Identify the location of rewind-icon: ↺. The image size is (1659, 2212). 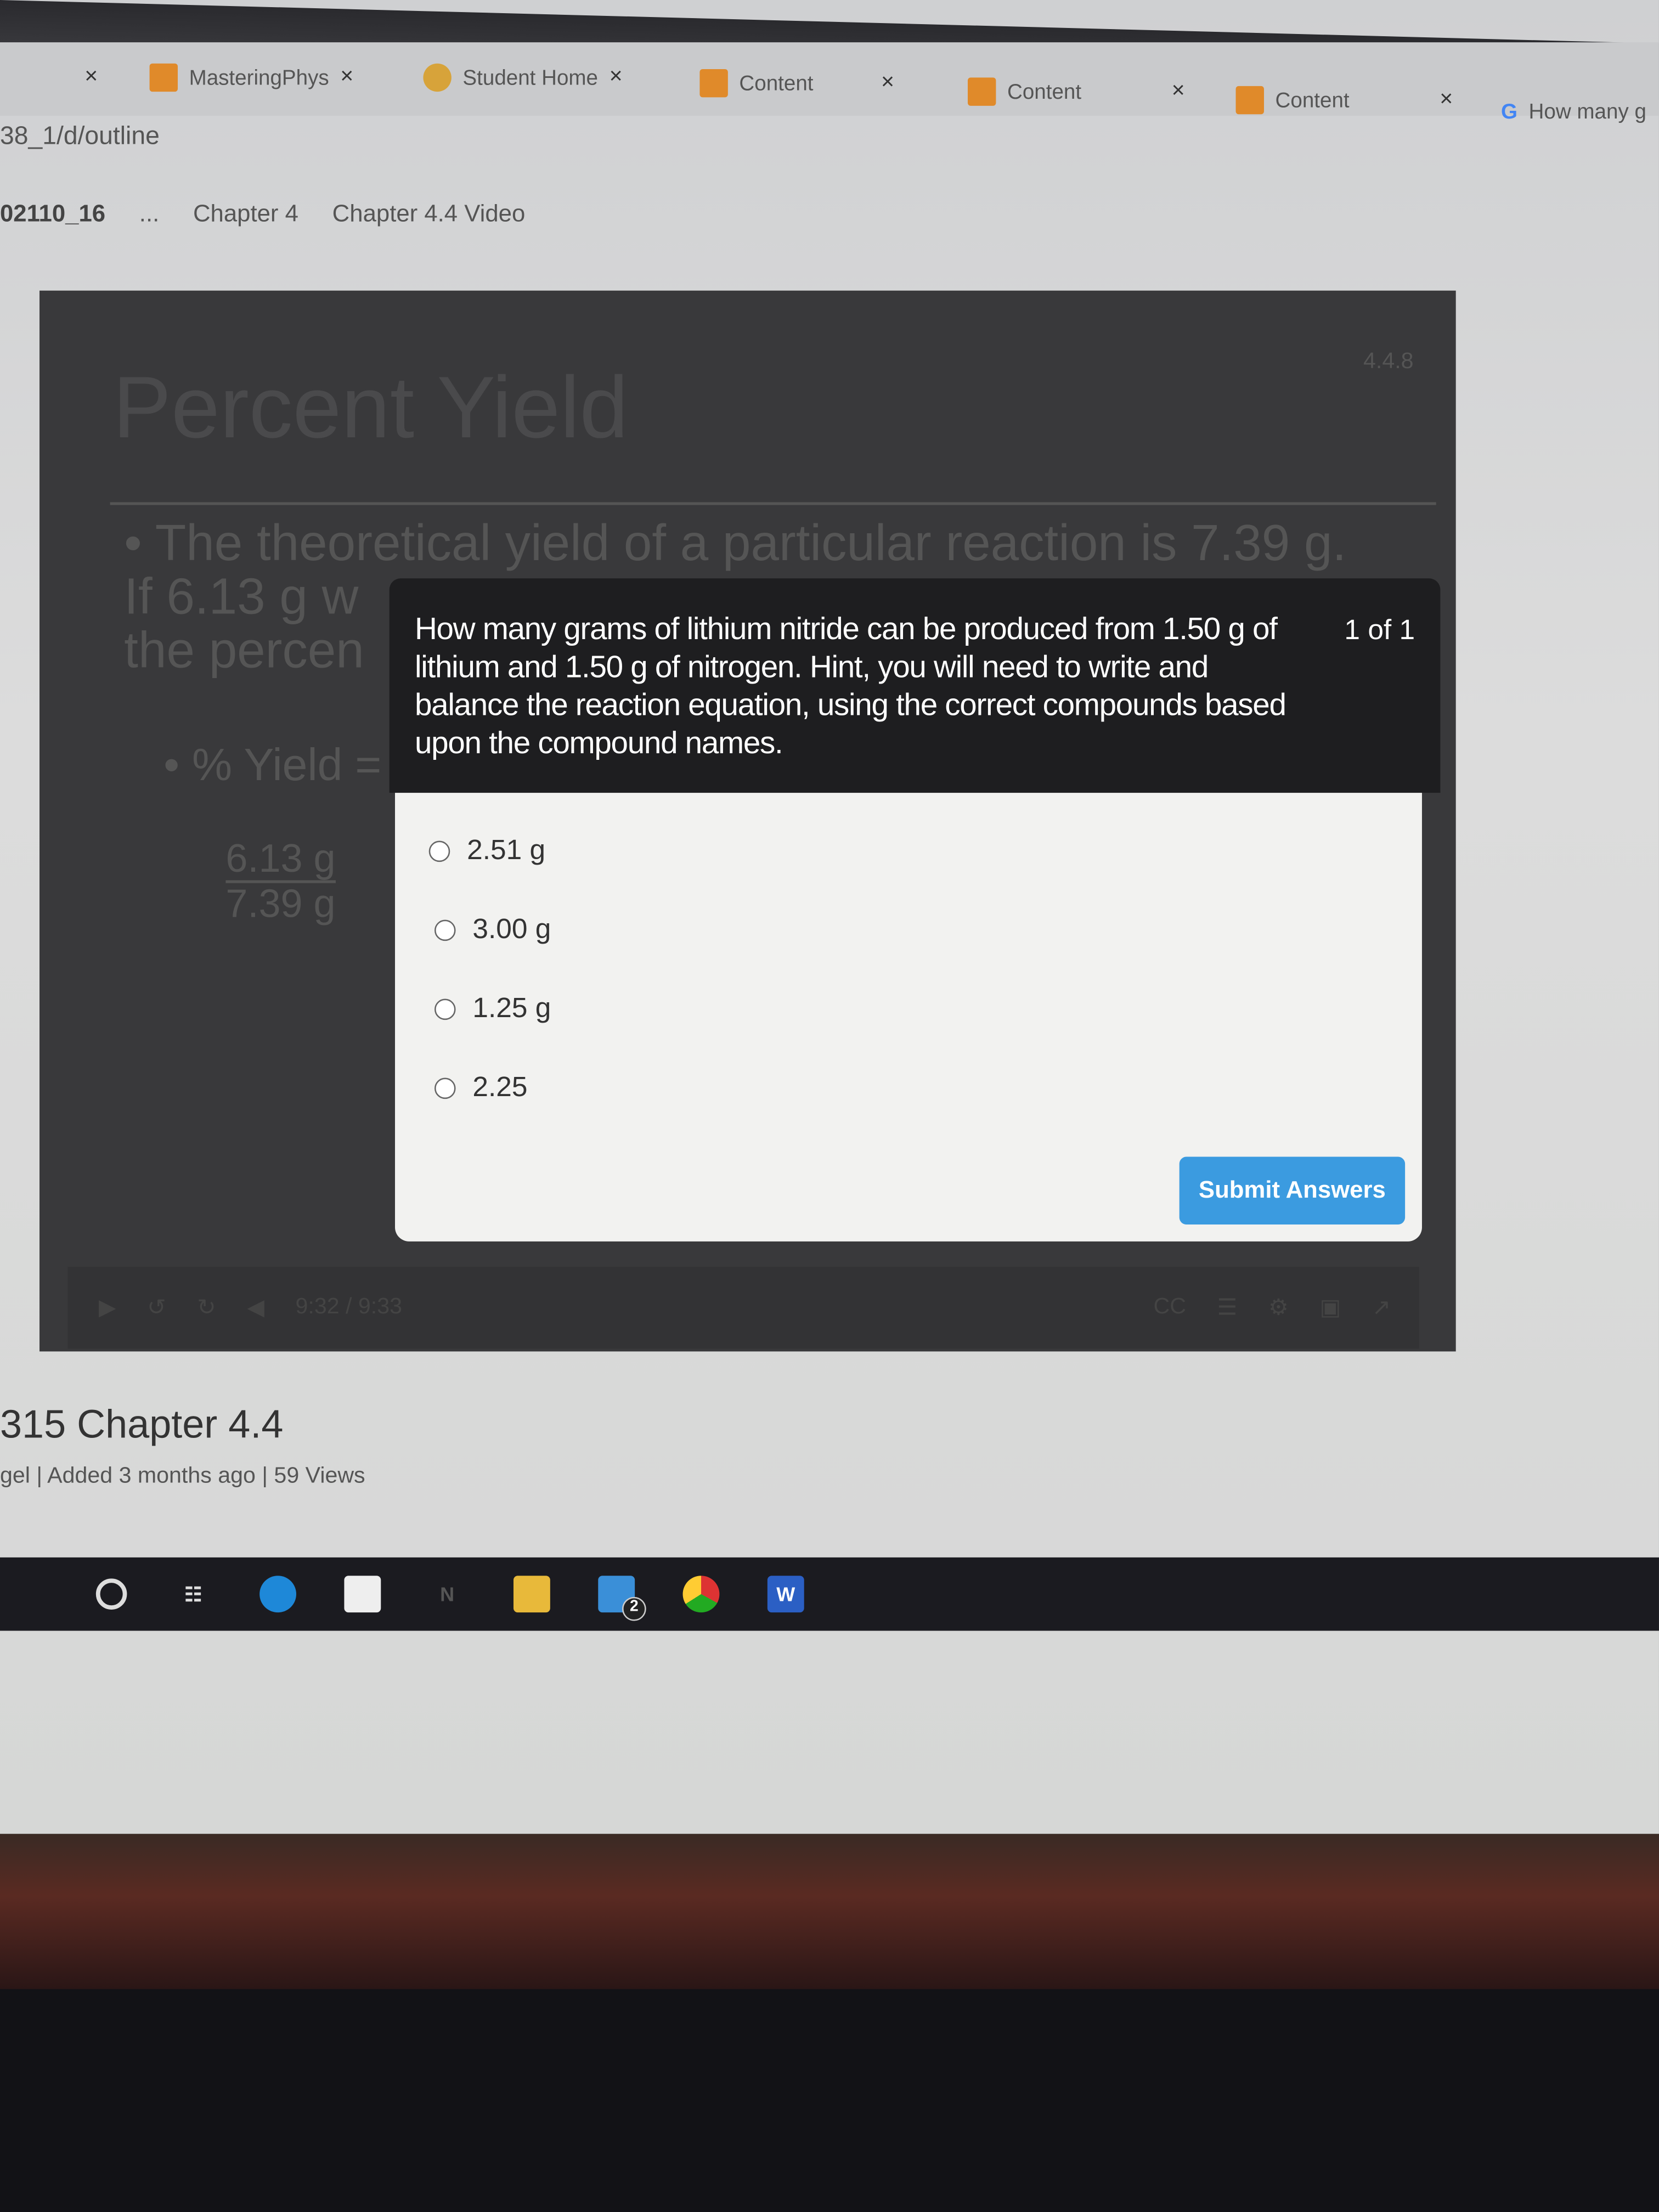
(156, 1308).